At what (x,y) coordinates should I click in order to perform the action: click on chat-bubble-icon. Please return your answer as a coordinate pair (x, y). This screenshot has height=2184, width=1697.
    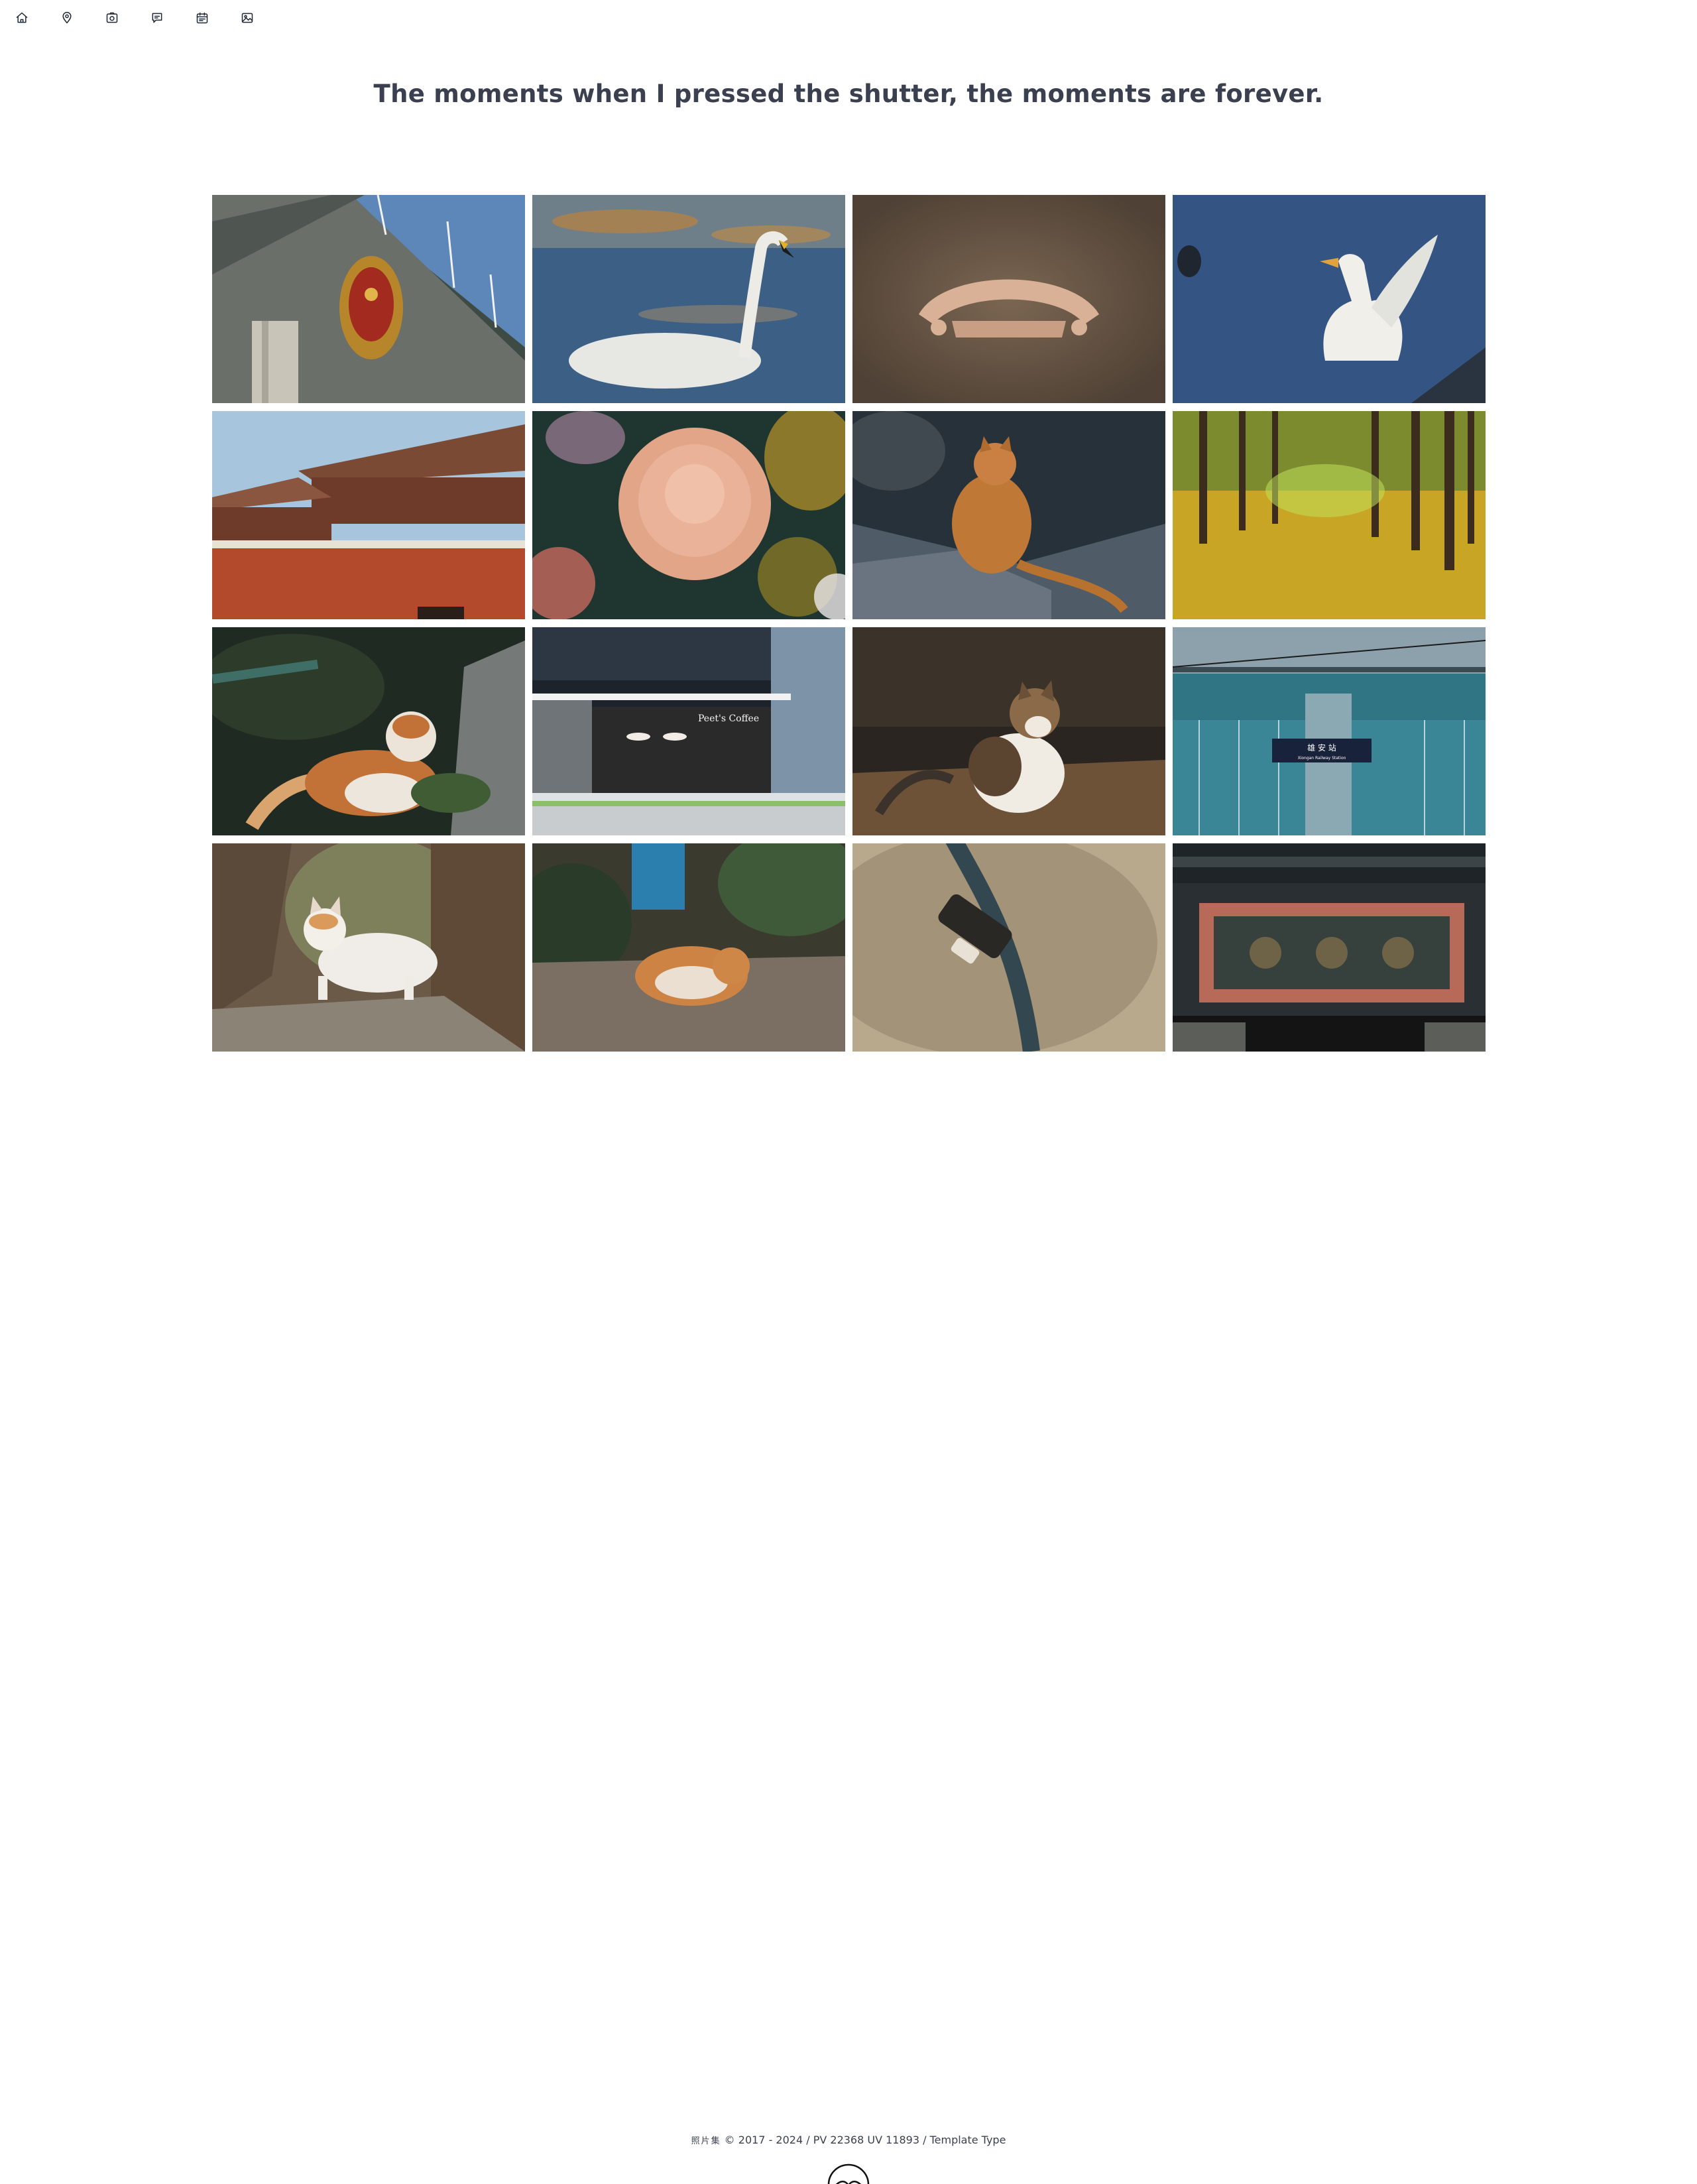
    Looking at the image, I should click on (157, 18).